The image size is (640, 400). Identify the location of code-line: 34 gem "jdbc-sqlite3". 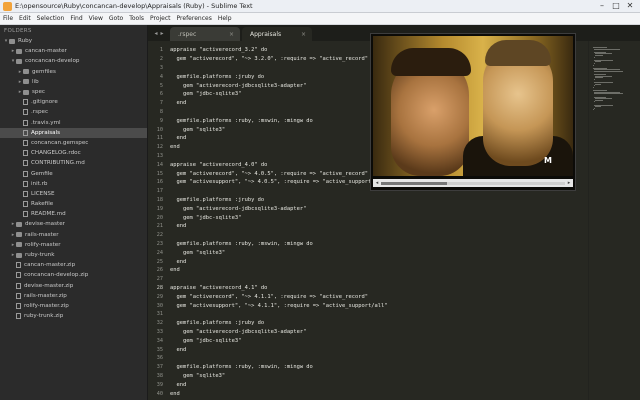
(368, 340).